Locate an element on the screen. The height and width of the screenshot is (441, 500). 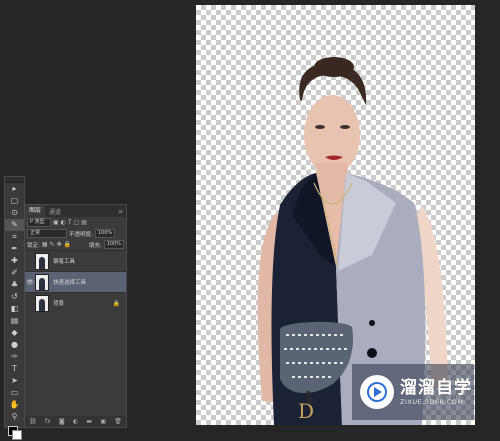
lock-label: 锁定: is located at coordinates (33, 245).